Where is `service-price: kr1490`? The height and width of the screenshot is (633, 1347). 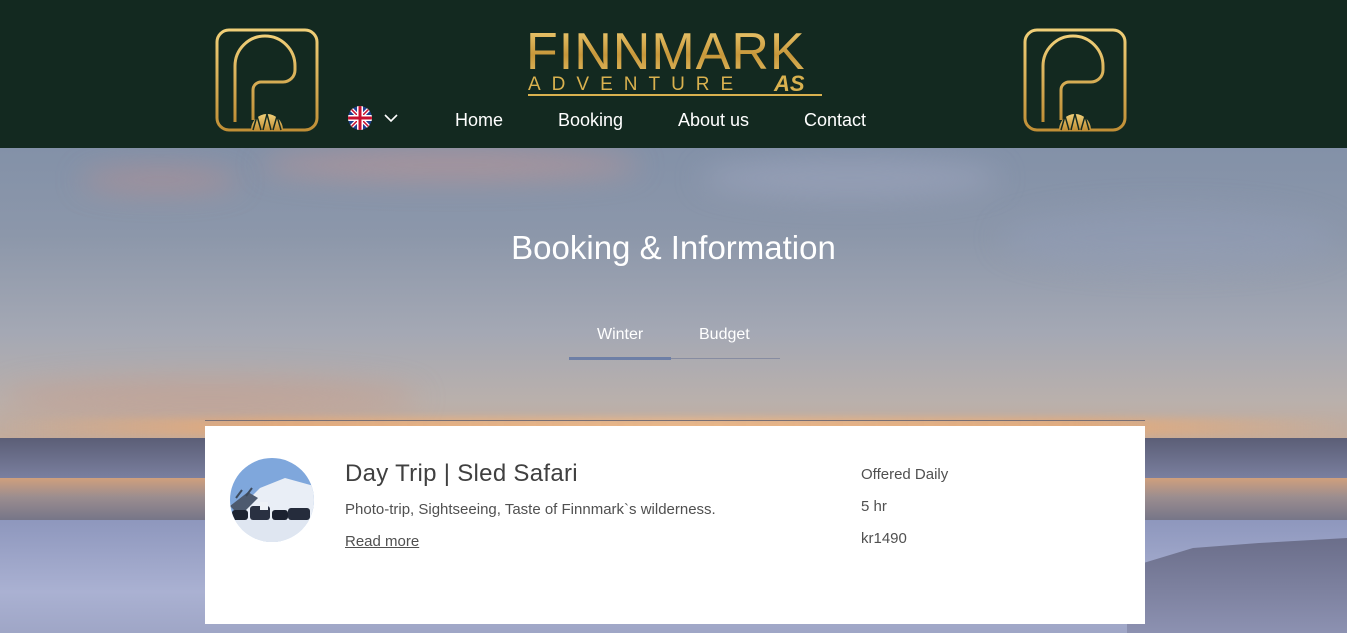
service-price: kr1490 is located at coordinates (884, 538).